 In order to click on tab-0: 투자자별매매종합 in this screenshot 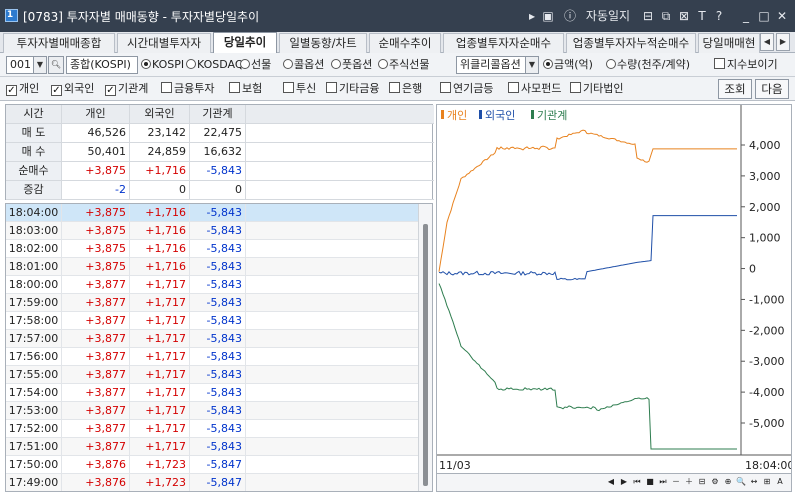, I will do `click(59, 43)`.